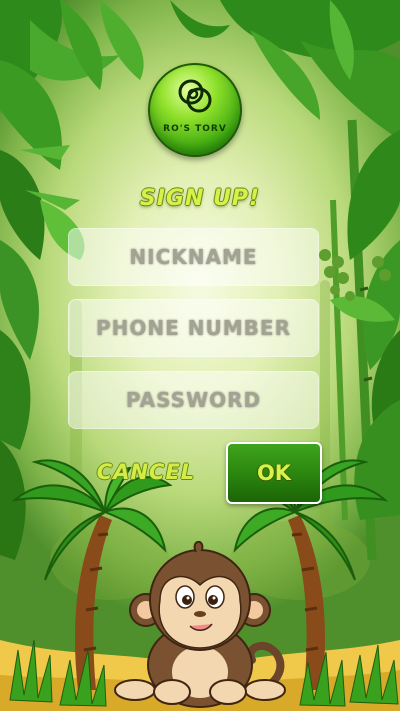 The height and width of the screenshot is (711, 400). I want to click on nickname-input, so click(193, 257).